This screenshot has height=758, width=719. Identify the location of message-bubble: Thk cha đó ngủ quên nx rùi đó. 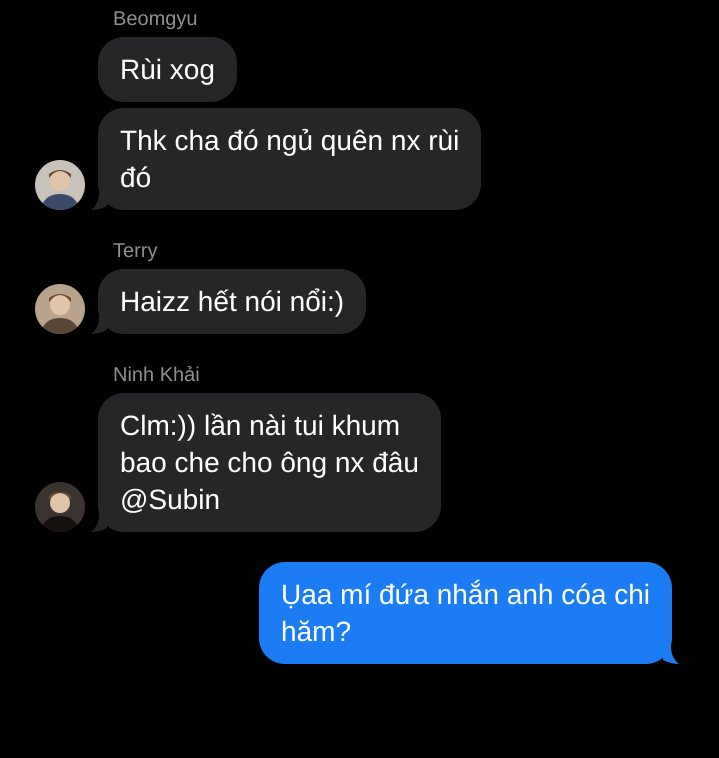
(290, 159).